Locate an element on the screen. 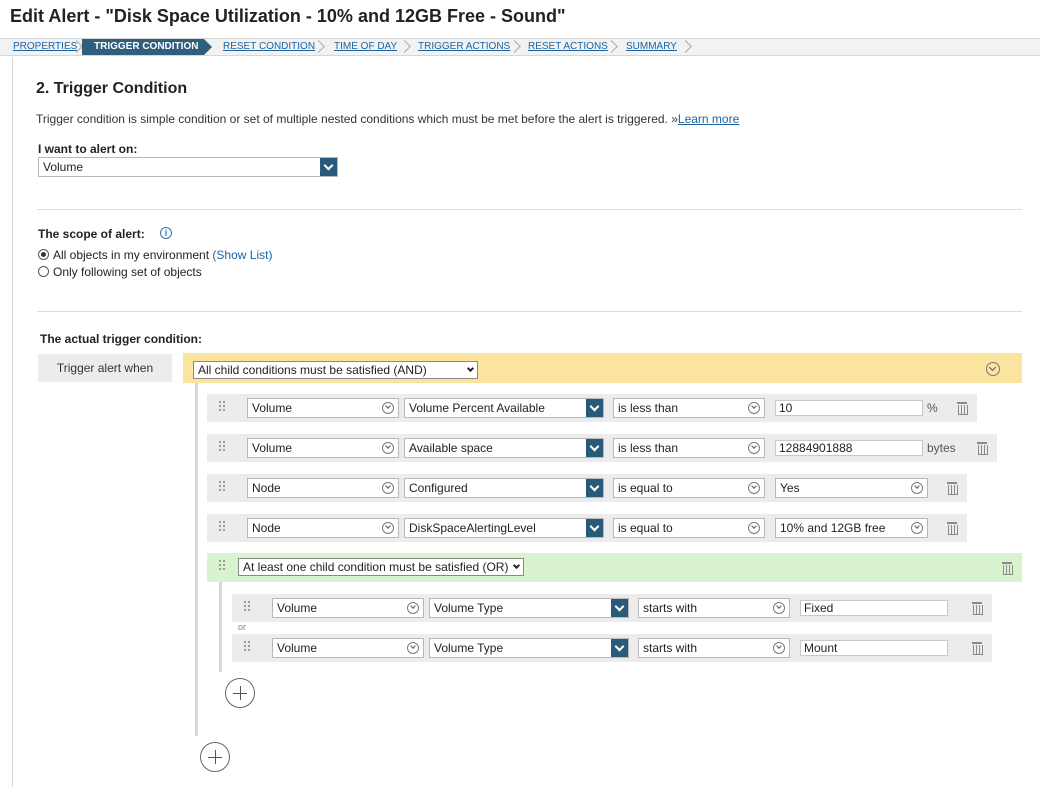 This screenshot has height=787, width=1040. condition-field-select: Volume Percent Available is located at coordinates (504, 408).